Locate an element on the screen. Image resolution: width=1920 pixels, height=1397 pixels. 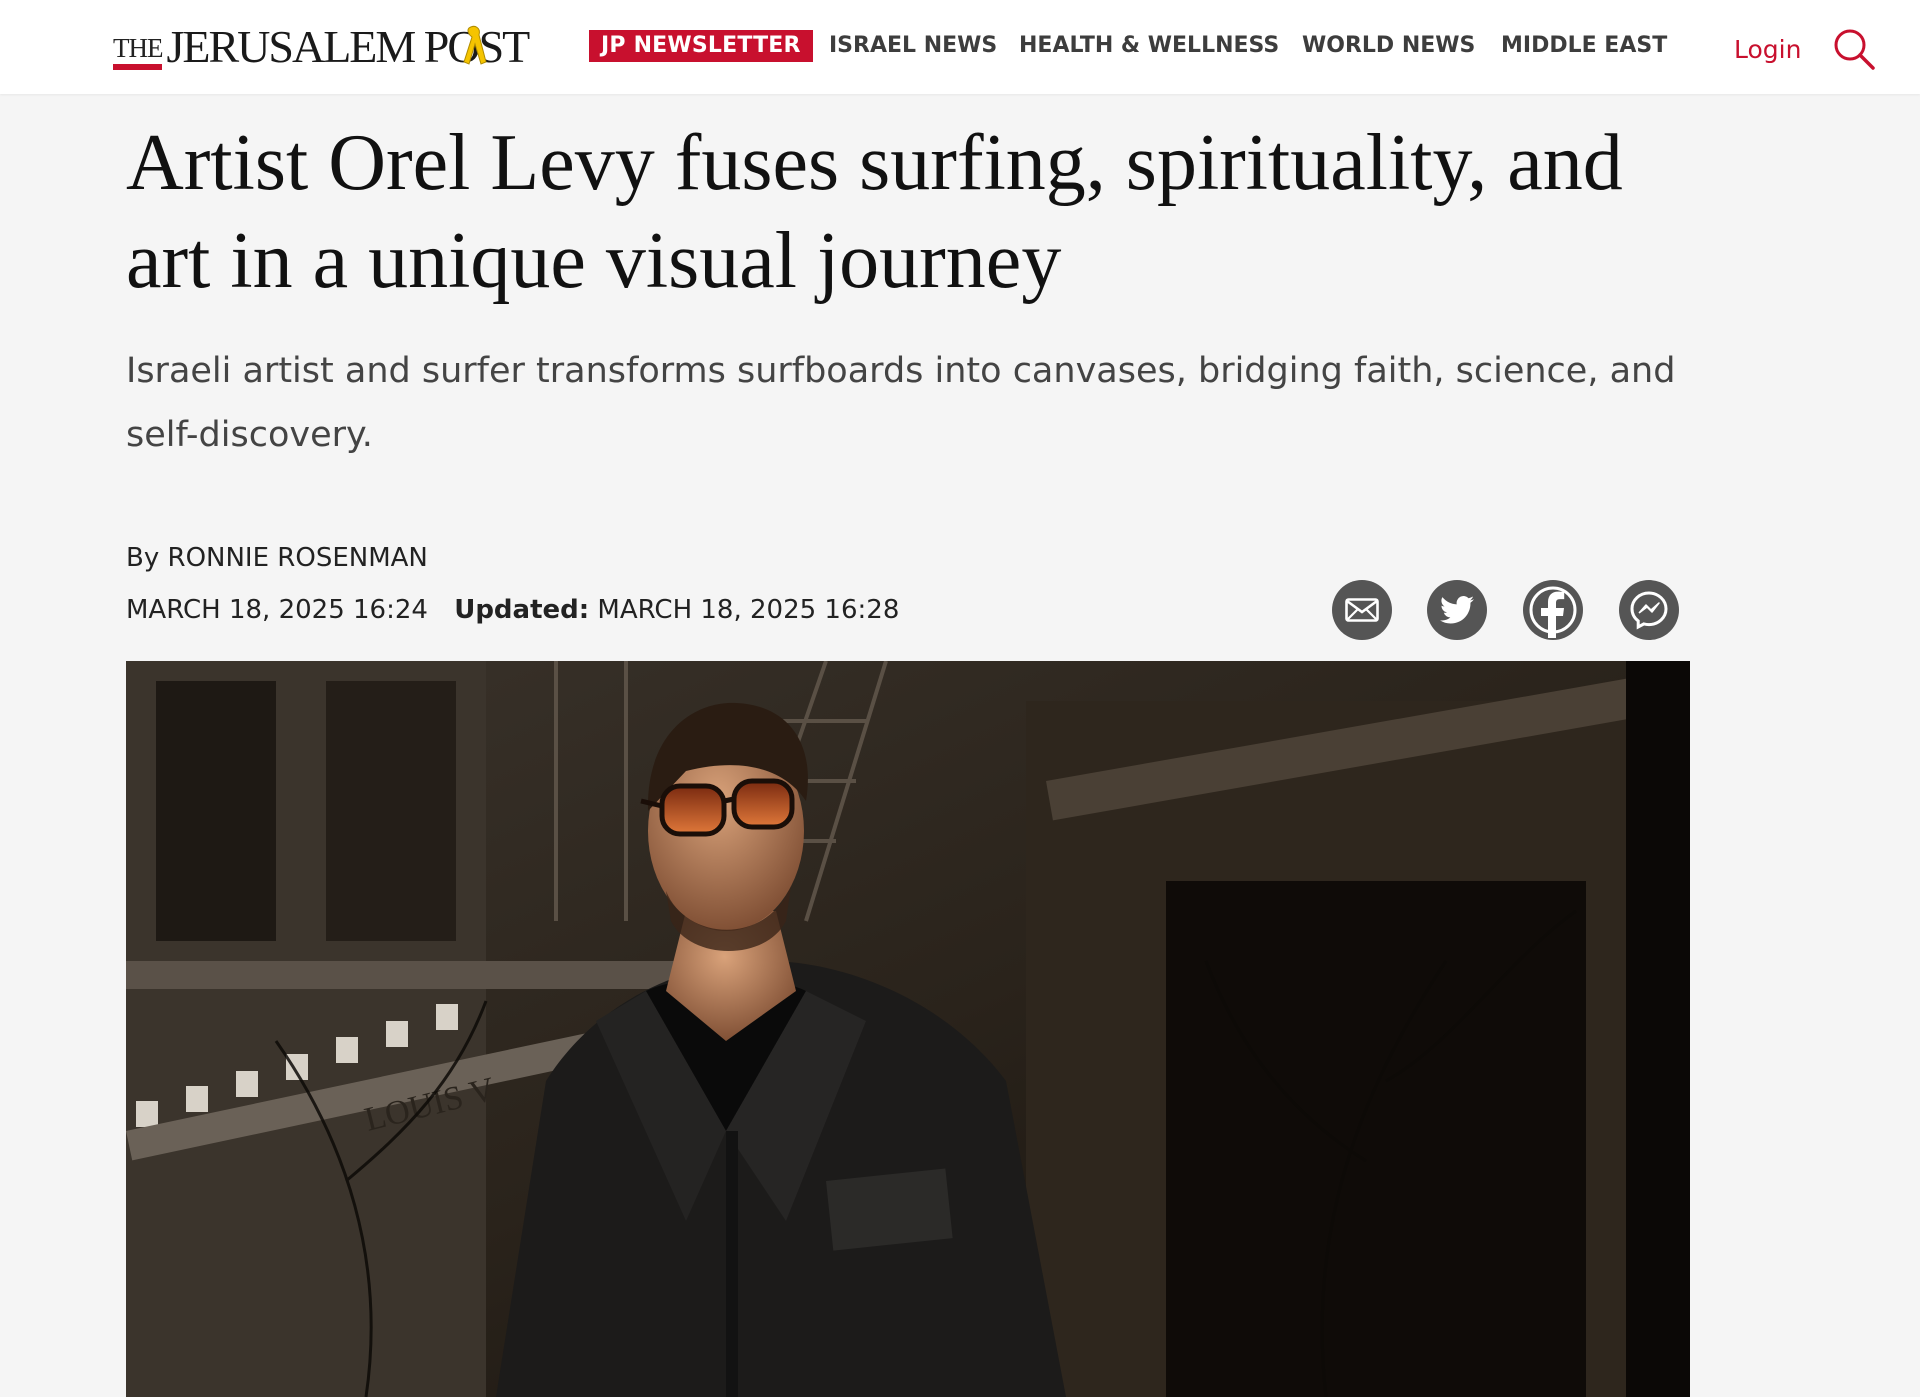
published-date: MARCH 18, 2025 16:24 is located at coordinates (277, 610).